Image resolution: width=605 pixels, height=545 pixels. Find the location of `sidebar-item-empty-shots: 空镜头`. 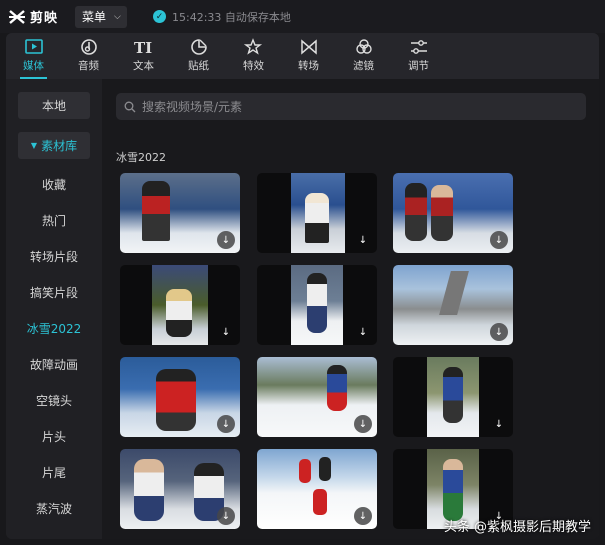

sidebar-item-empty-shots: 空镜头 is located at coordinates (54, 400).